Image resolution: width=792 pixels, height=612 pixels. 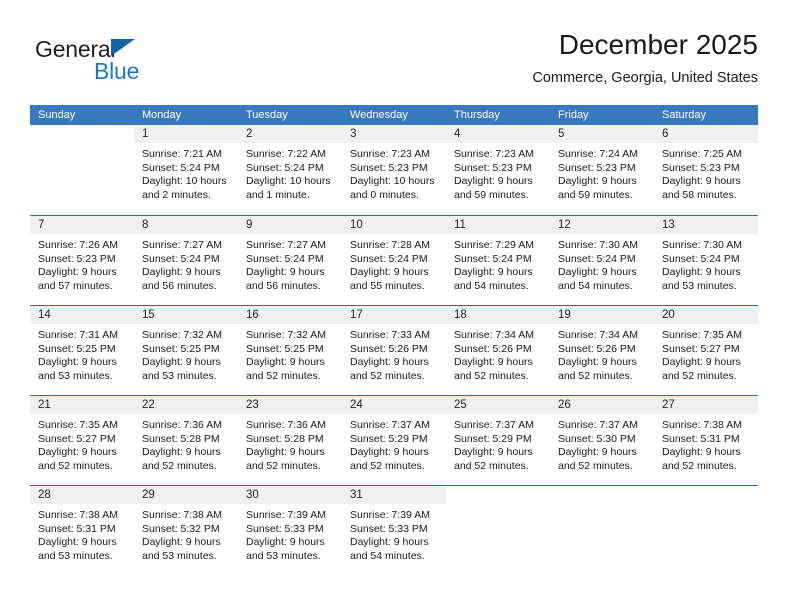 What do you see at coordinates (602, 134) in the screenshot?
I see `day-number-band: 5` at bounding box center [602, 134].